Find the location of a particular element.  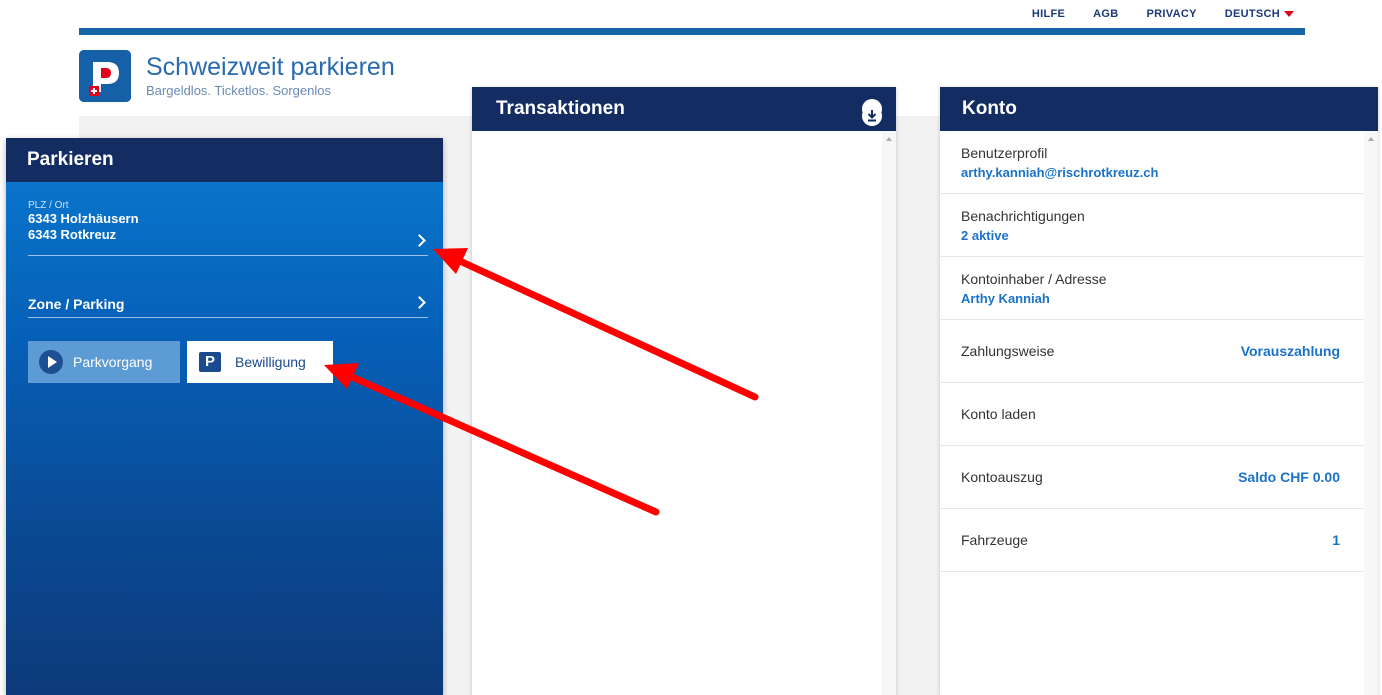

zone-label: Zone / Parking is located at coordinates (76, 304).